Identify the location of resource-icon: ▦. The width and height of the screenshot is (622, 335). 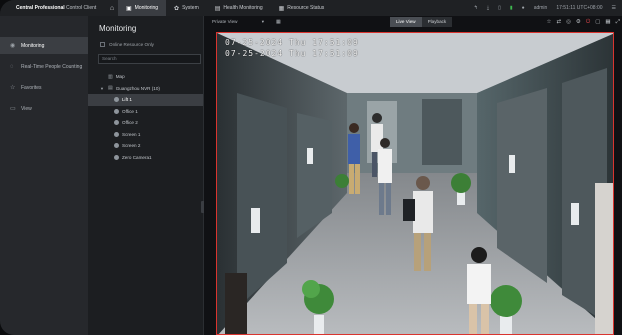
(281, 8).